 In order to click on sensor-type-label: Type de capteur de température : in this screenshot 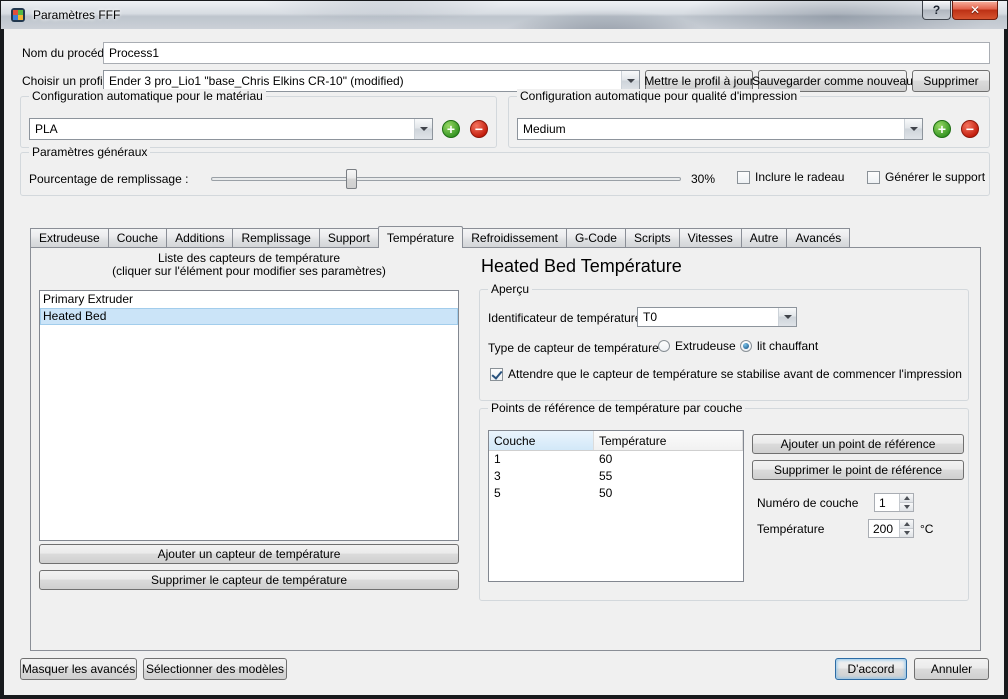, I will do `click(577, 348)`.